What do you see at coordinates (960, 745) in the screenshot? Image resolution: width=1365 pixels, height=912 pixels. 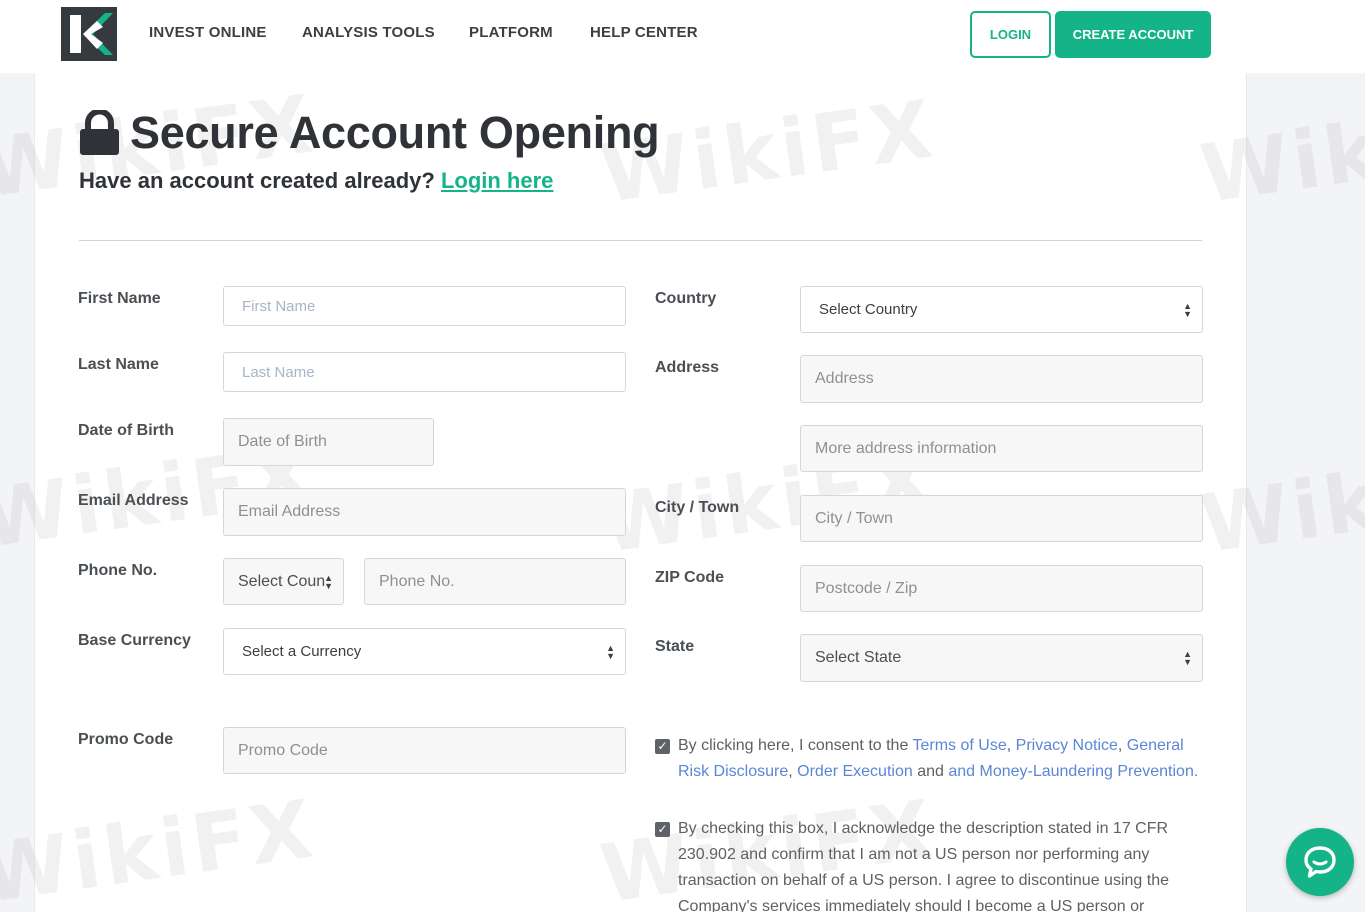 I see `terms-of-use-link: Terms of Use` at bounding box center [960, 745].